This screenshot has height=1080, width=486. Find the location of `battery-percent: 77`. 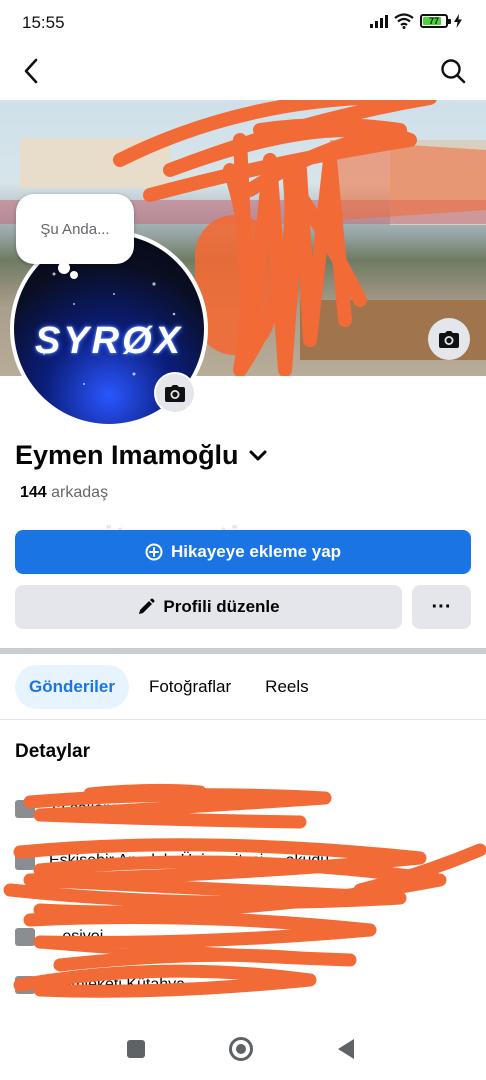

battery-percent: 77 is located at coordinates (433, 21).